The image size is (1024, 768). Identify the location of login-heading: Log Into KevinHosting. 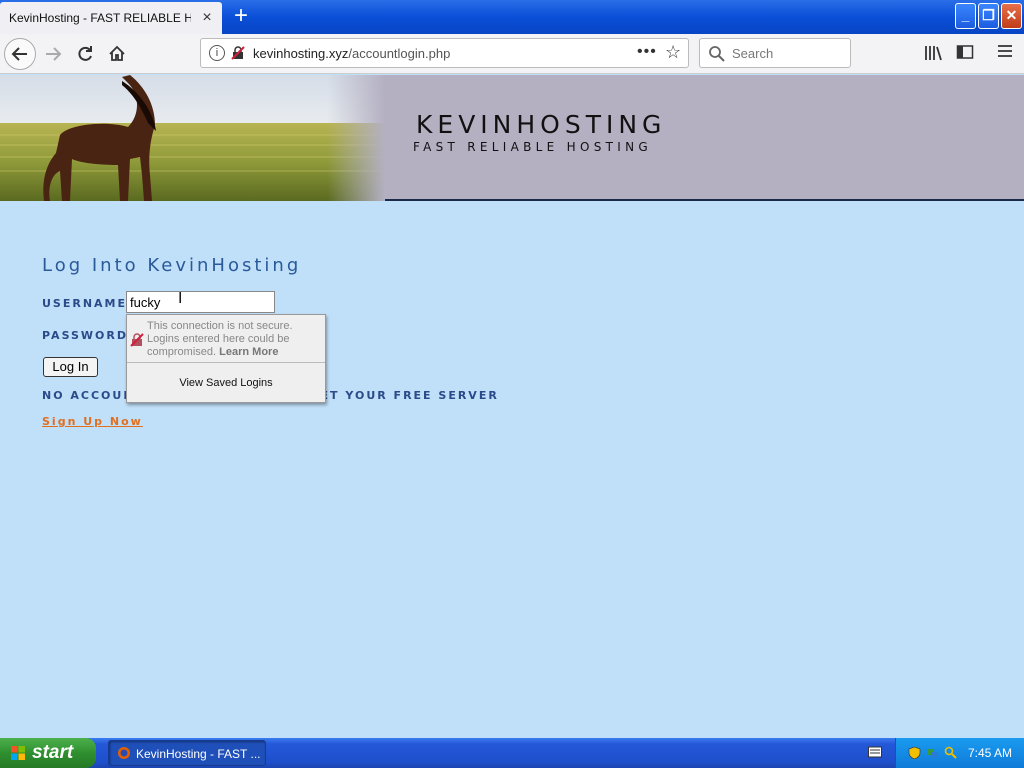
(172, 265).